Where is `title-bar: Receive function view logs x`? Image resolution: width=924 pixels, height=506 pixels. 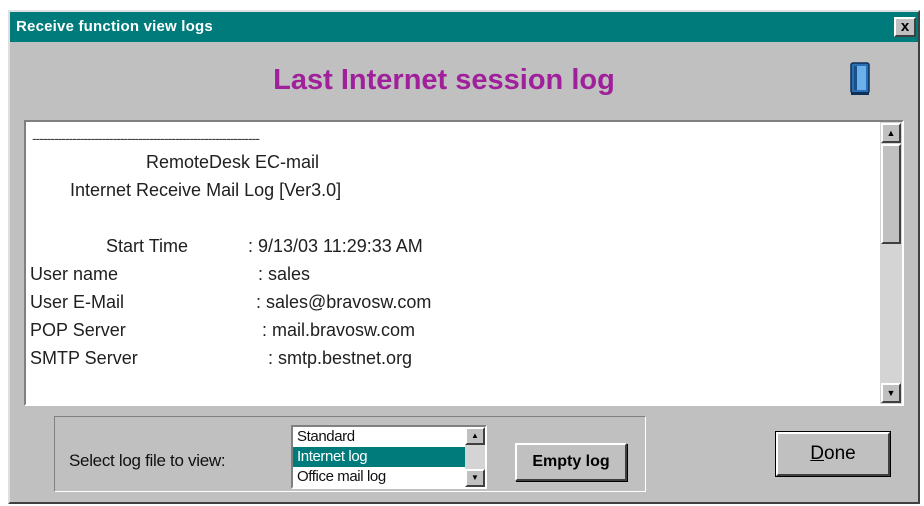
title-bar: Receive function view logs x is located at coordinates (464, 27).